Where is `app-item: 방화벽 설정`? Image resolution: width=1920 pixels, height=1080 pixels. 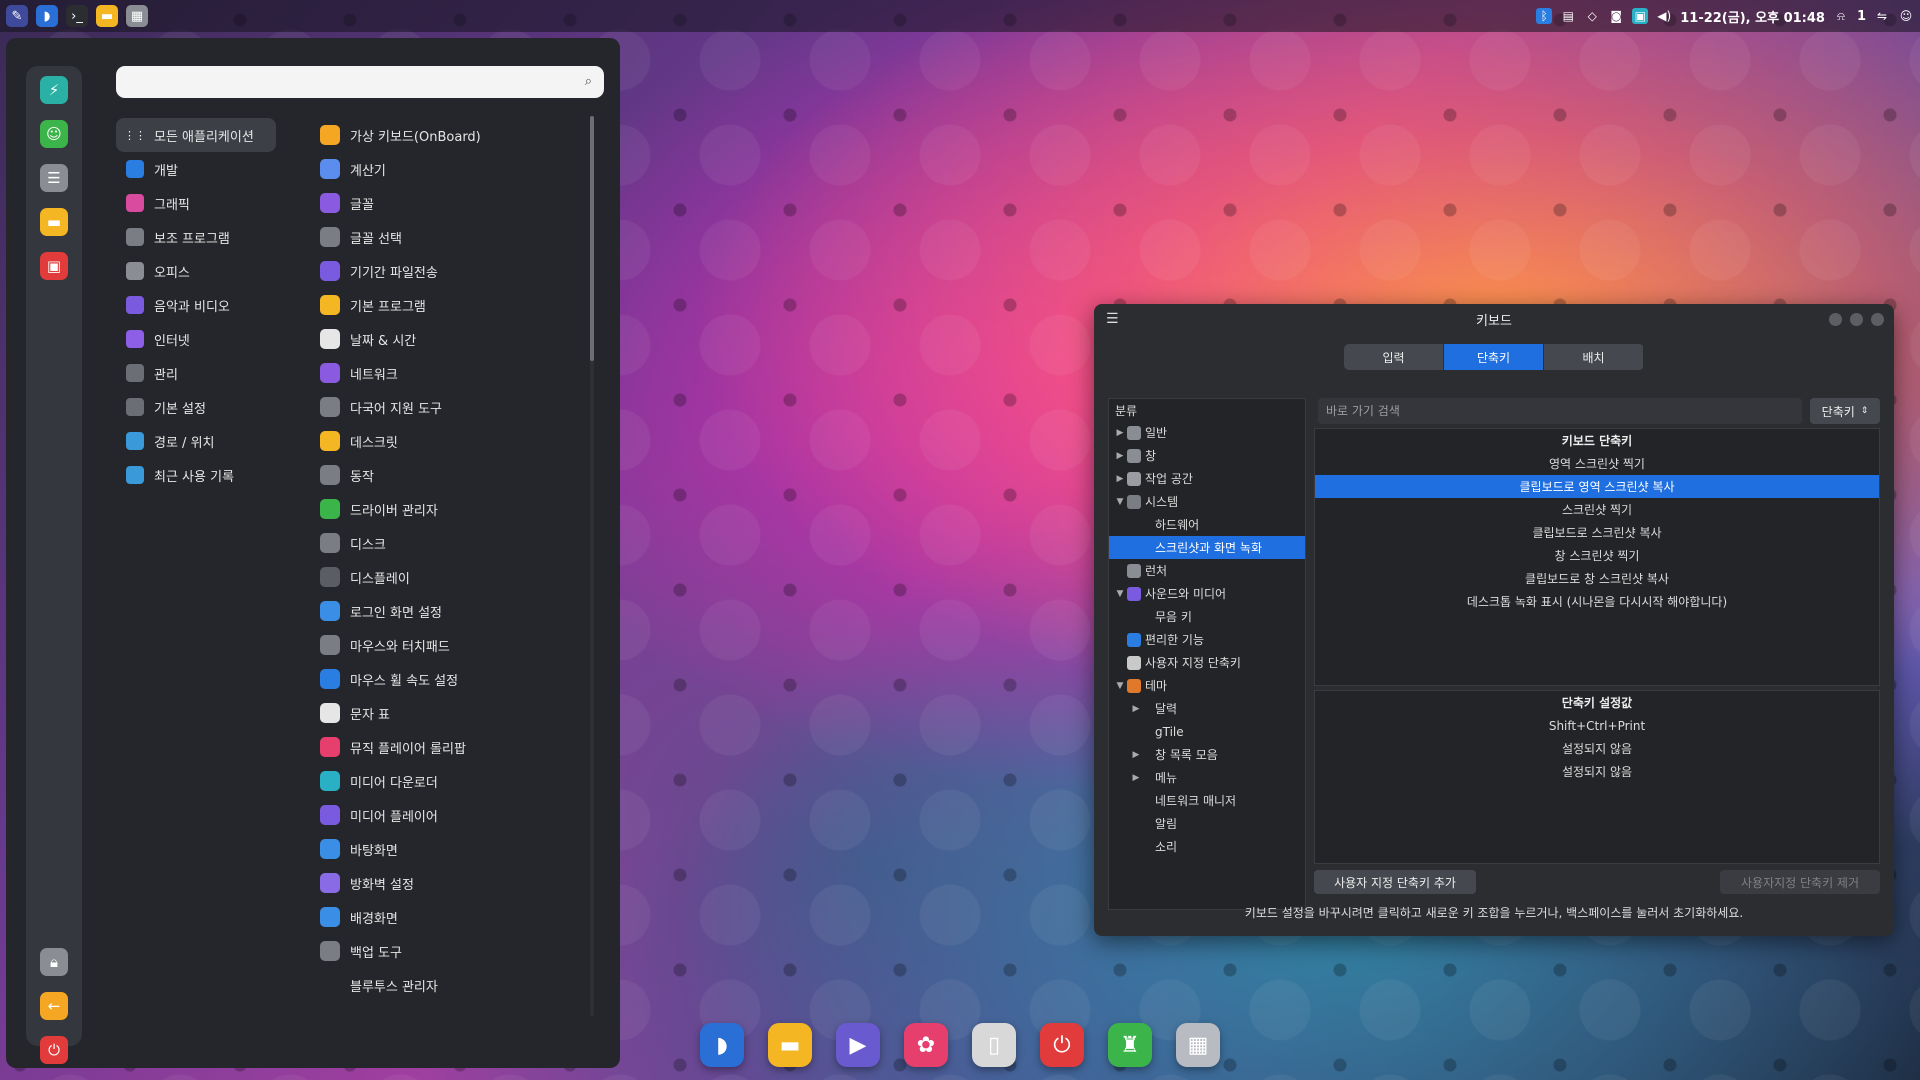
app-item: 방화벽 설정 is located at coordinates (447, 883).